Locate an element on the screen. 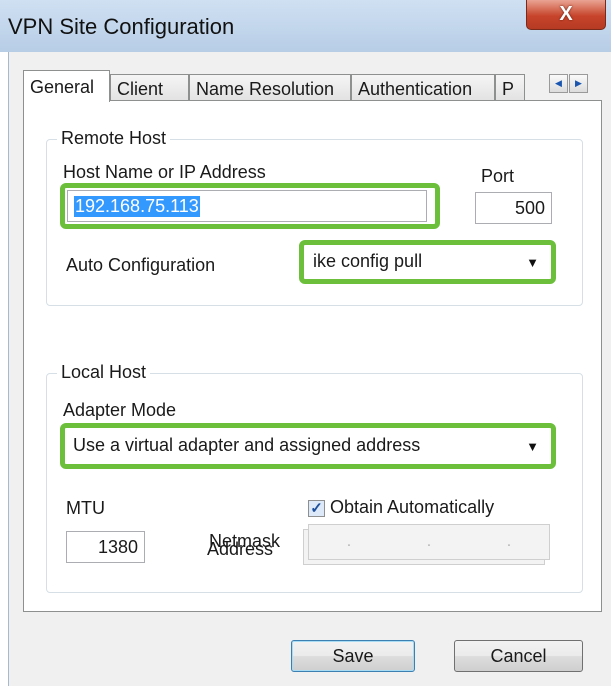 Image resolution: width=611 pixels, height=686 pixels. netmask-label: Netmask is located at coordinates (245, 541).